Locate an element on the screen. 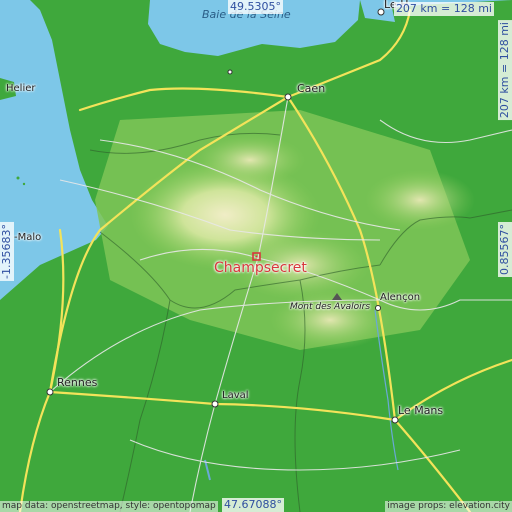 This screenshot has height=512, width=512. caen-marker is located at coordinates (288, 97).